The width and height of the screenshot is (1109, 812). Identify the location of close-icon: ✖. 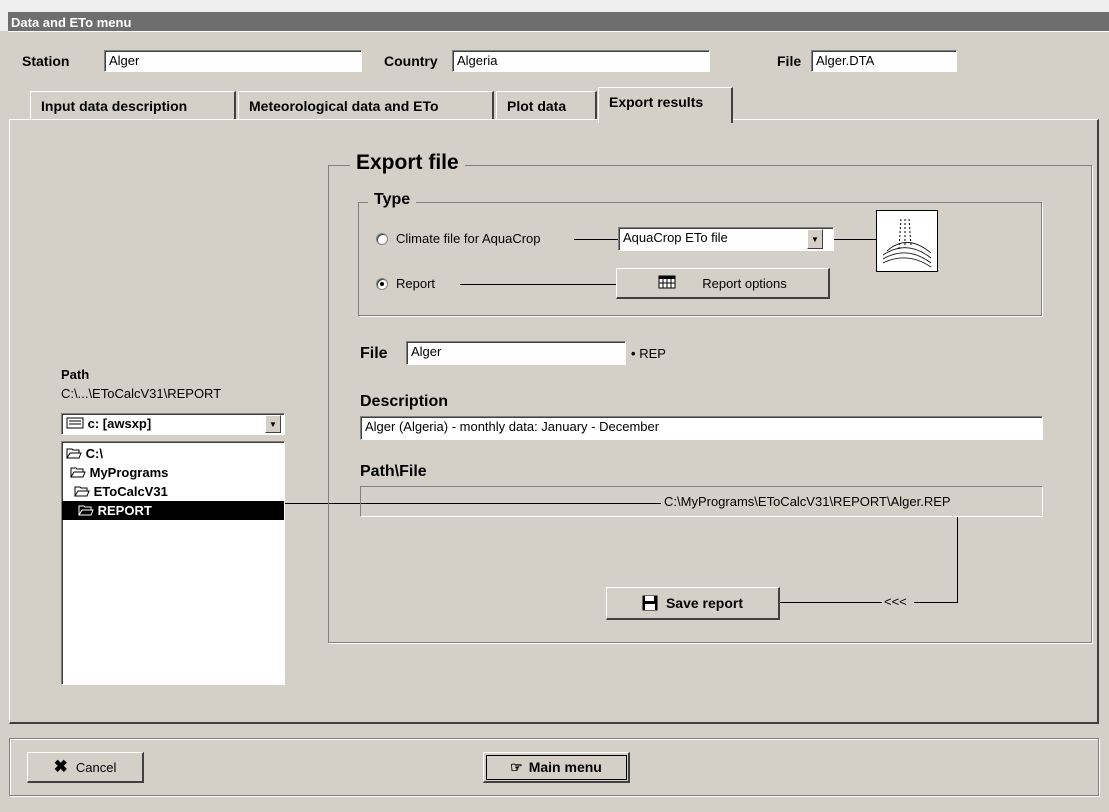
(60, 766).